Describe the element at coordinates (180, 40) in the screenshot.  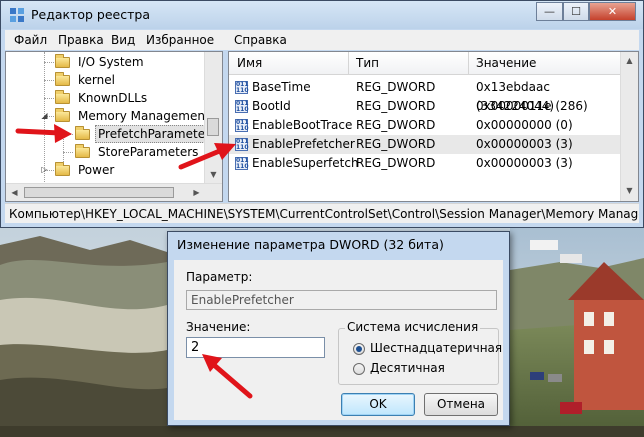
I see `menu-favorites: Избранное` at that location.